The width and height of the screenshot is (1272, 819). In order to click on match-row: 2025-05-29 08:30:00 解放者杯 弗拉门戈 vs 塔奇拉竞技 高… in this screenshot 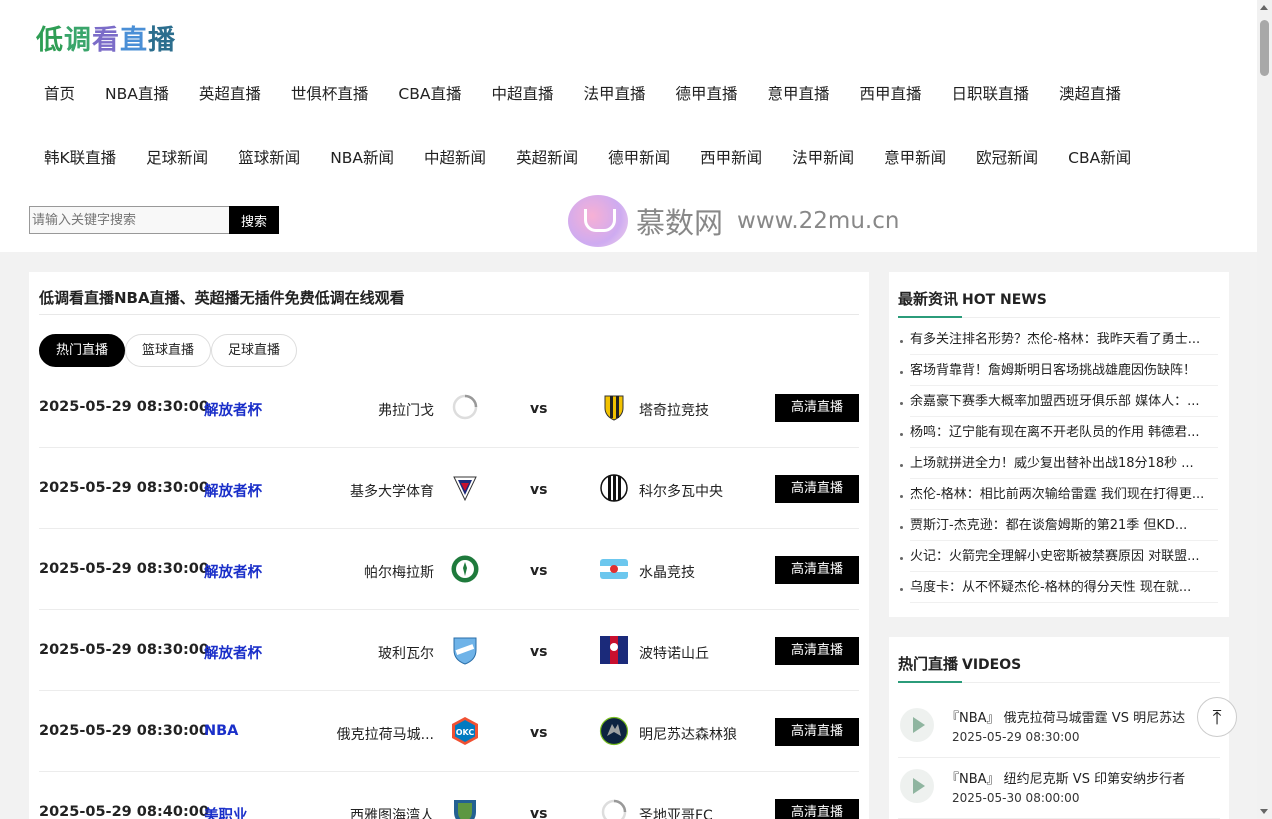, I will do `click(449, 407)`.